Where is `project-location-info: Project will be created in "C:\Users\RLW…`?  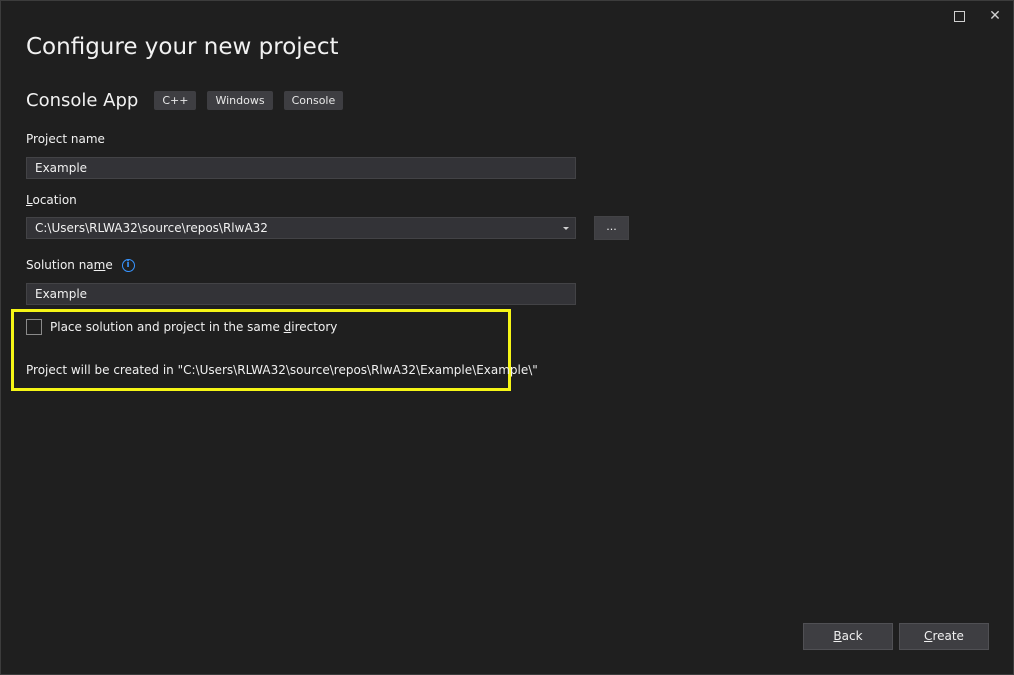 project-location-info: Project will be created in "C:\Users\RLW… is located at coordinates (282, 370).